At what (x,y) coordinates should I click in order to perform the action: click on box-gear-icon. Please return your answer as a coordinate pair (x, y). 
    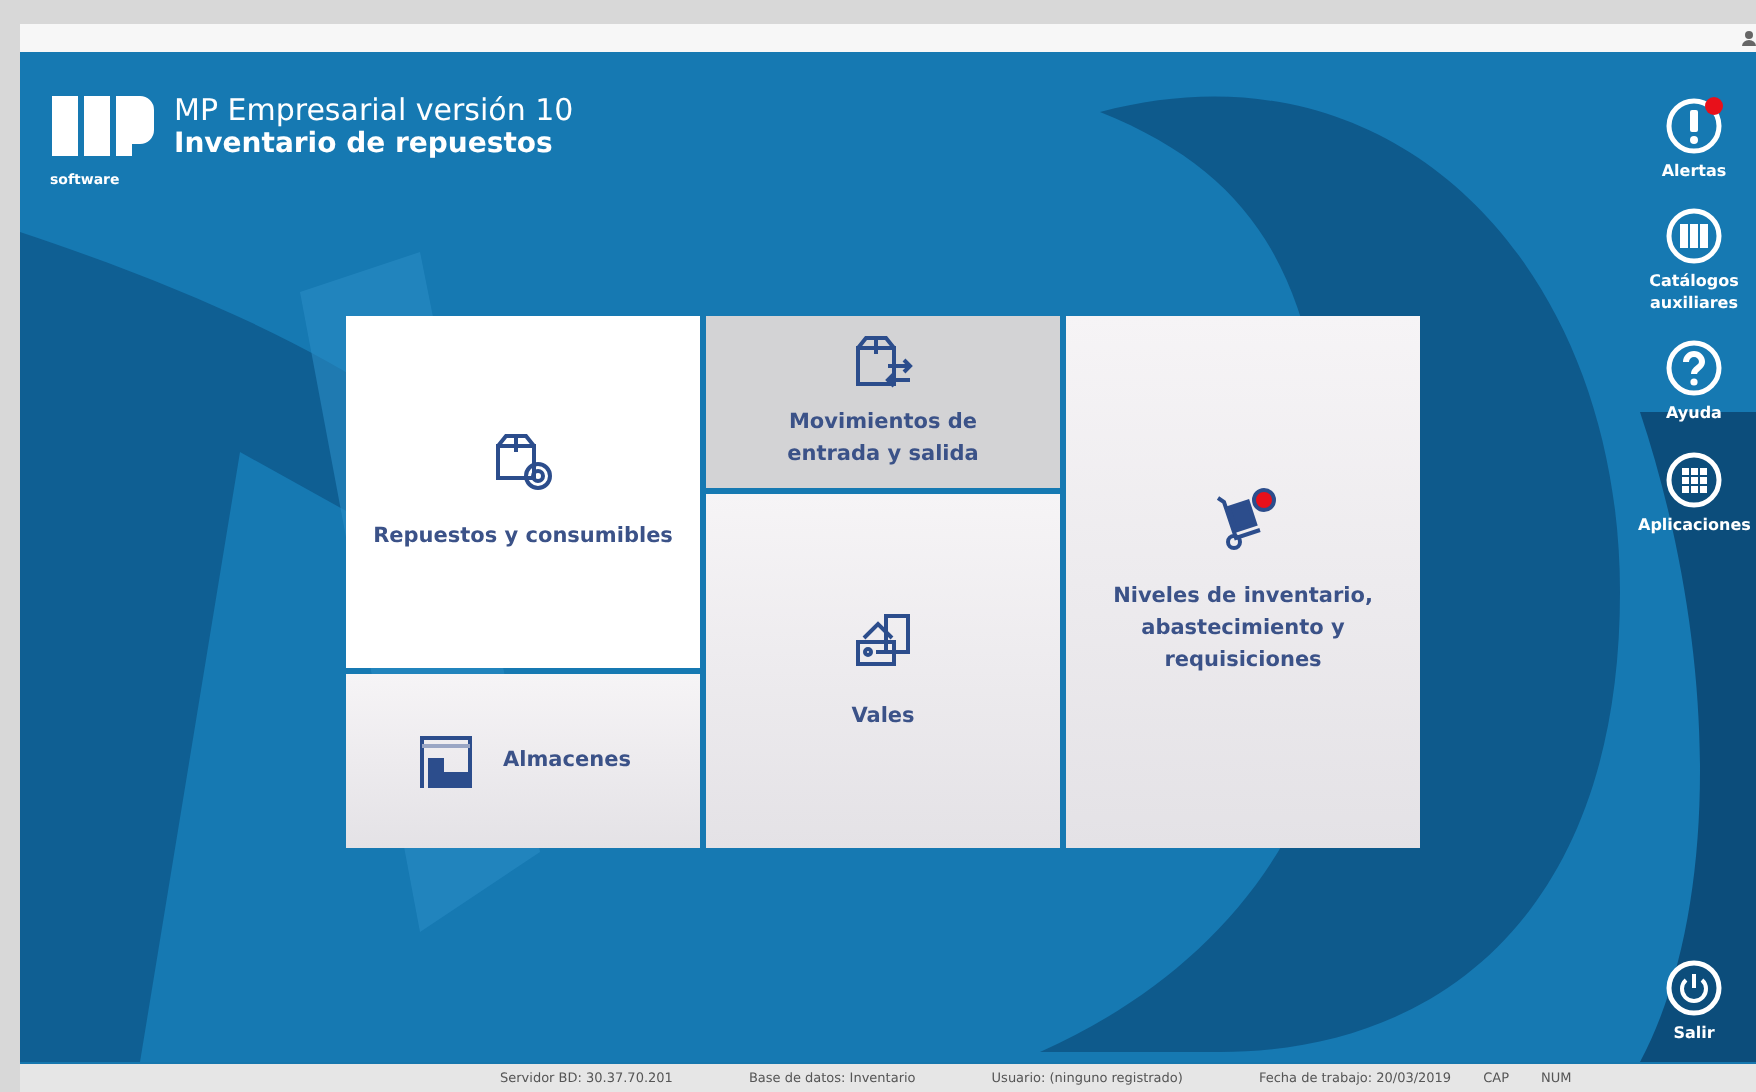
    Looking at the image, I should click on (523, 462).